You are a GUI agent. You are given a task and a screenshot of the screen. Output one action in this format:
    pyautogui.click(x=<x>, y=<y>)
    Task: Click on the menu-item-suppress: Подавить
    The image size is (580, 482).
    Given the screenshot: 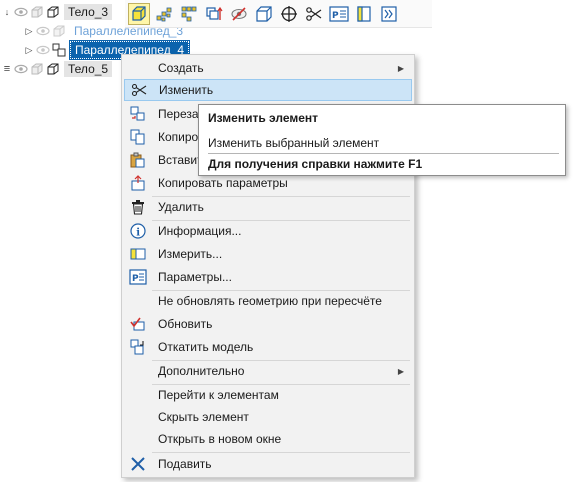 What is the action you would take?
    pyautogui.click(x=268, y=464)
    